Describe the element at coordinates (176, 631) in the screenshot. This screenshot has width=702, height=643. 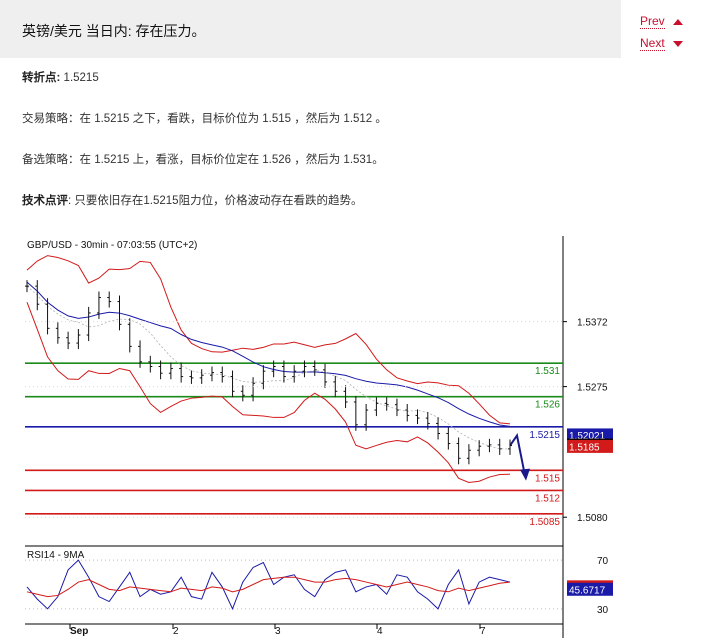
I see `x-tick-label: 2` at that location.